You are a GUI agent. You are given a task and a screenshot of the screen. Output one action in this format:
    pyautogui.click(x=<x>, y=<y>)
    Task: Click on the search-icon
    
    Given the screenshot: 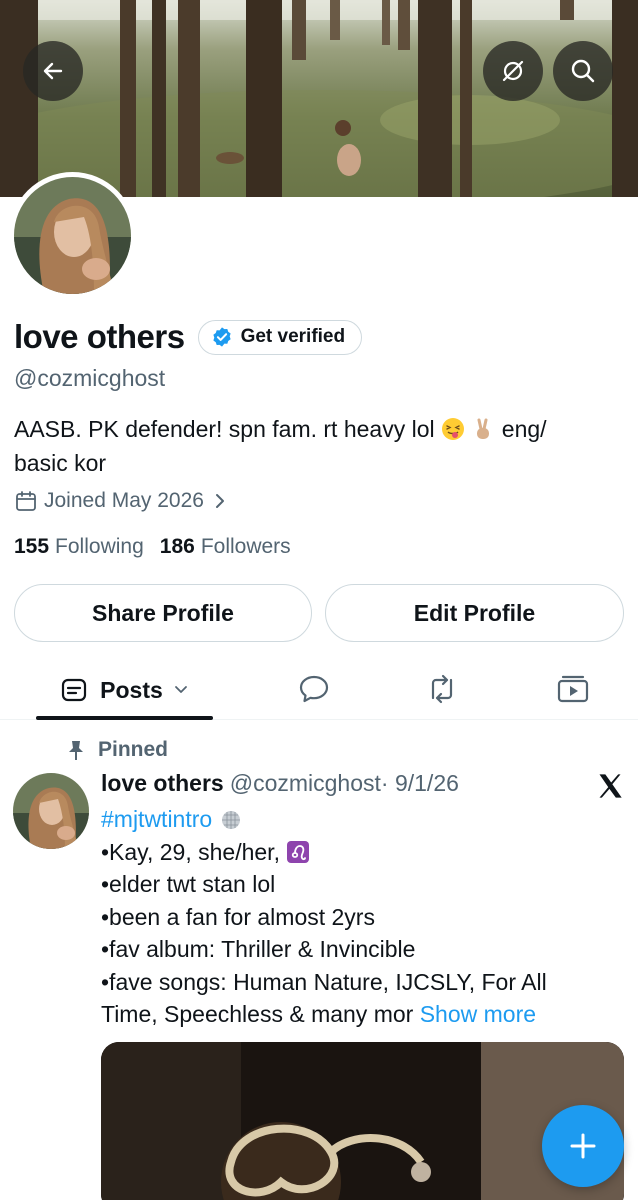 What is the action you would take?
    pyautogui.click(x=583, y=71)
    